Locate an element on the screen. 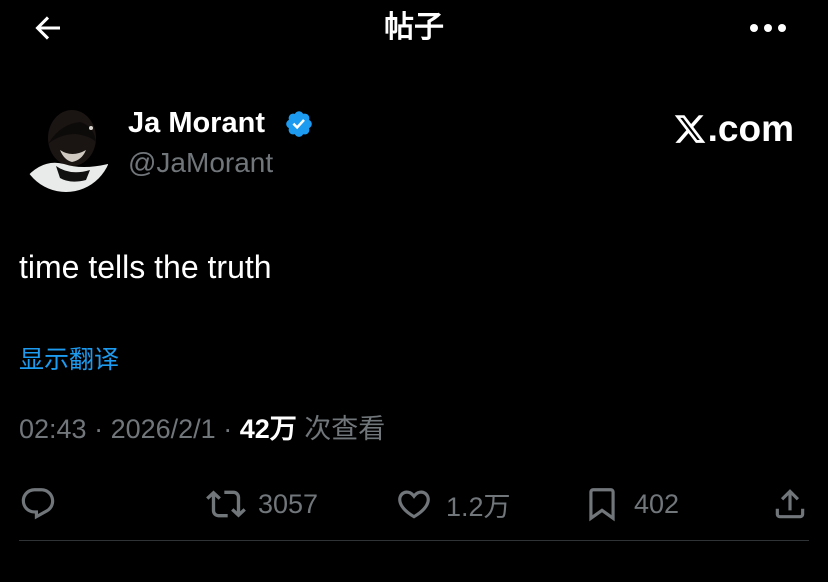  repost-count: 3057 is located at coordinates (288, 503).